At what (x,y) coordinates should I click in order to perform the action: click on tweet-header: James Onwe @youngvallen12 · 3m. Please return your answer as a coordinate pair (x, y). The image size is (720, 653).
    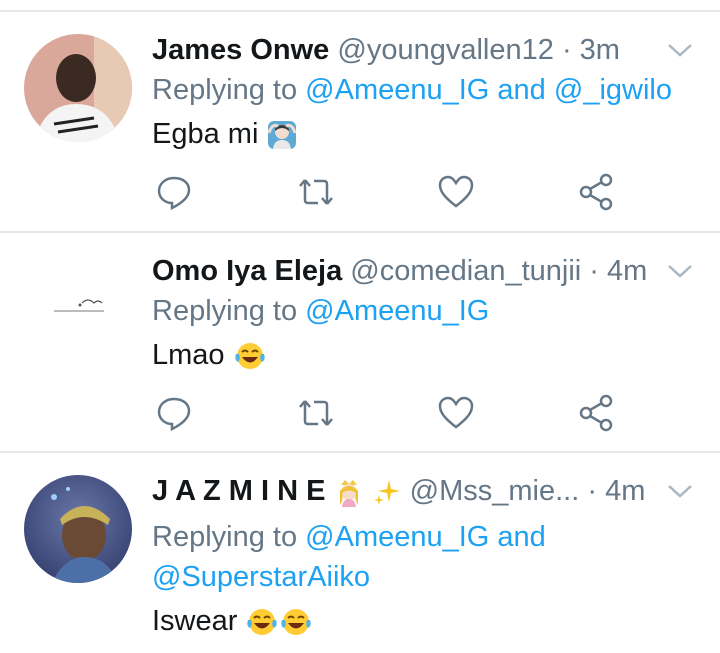
    Looking at the image, I should click on (386, 50).